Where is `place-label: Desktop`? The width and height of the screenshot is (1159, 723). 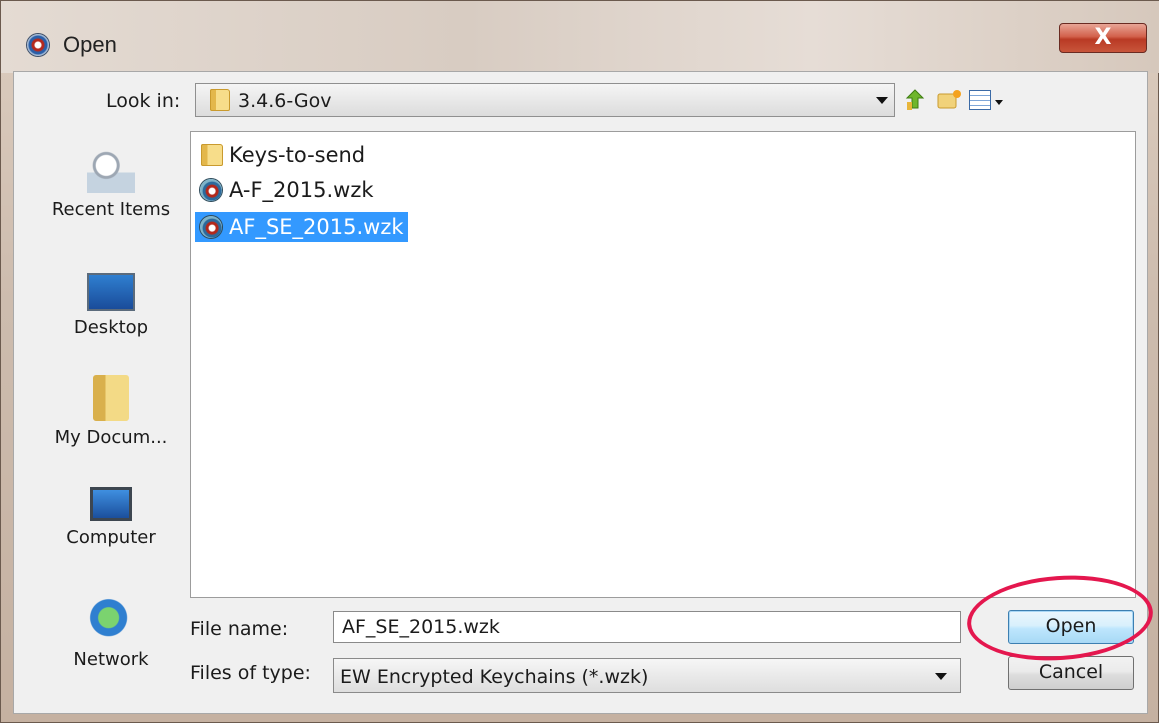
place-label: Desktop is located at coordinates (111, 327).